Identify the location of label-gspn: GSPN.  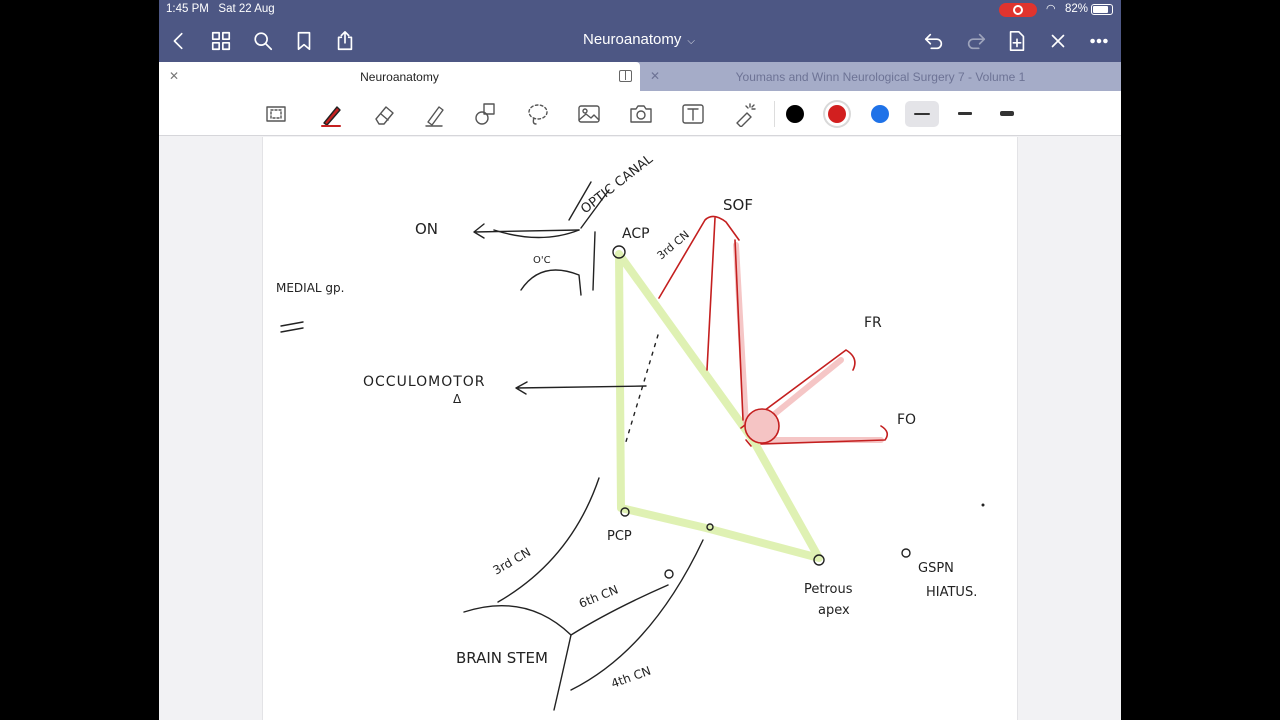
(936, 568).